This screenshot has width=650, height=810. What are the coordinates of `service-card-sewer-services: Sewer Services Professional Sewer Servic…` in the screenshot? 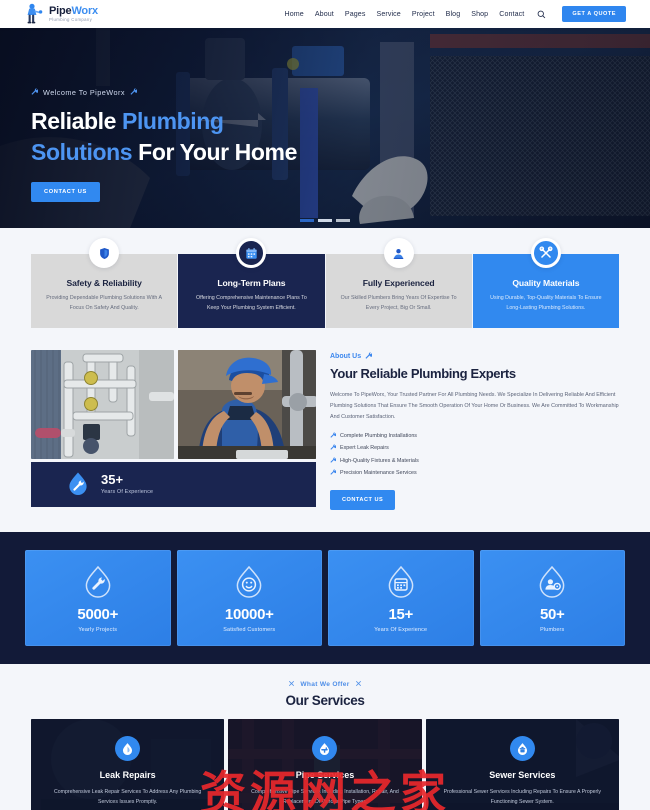 It's located at (522, 764).